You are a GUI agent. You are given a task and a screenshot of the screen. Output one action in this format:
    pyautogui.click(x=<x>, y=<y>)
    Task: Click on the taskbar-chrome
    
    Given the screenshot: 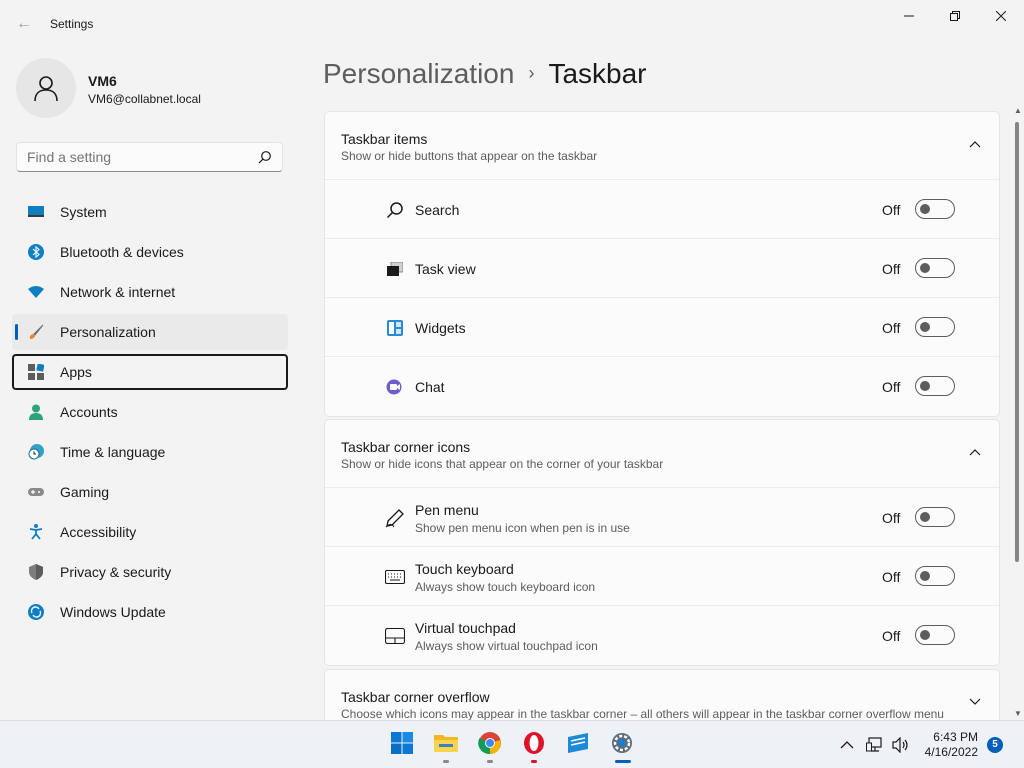 What is the action you would take?
    pyautogui.click(x=490, y=748)
    